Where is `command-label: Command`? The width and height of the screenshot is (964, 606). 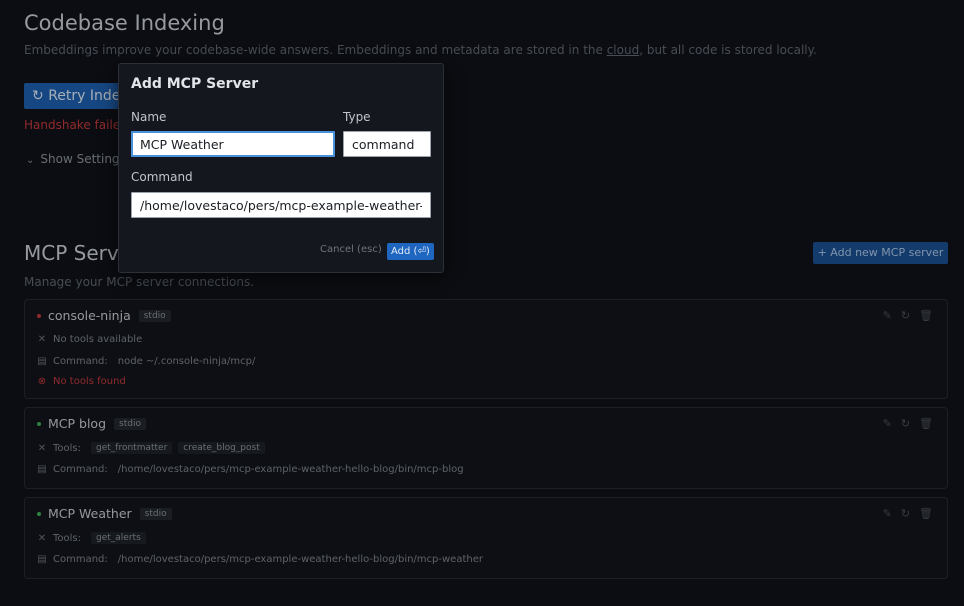
command-label: Command is located at coordinates (162, 177).